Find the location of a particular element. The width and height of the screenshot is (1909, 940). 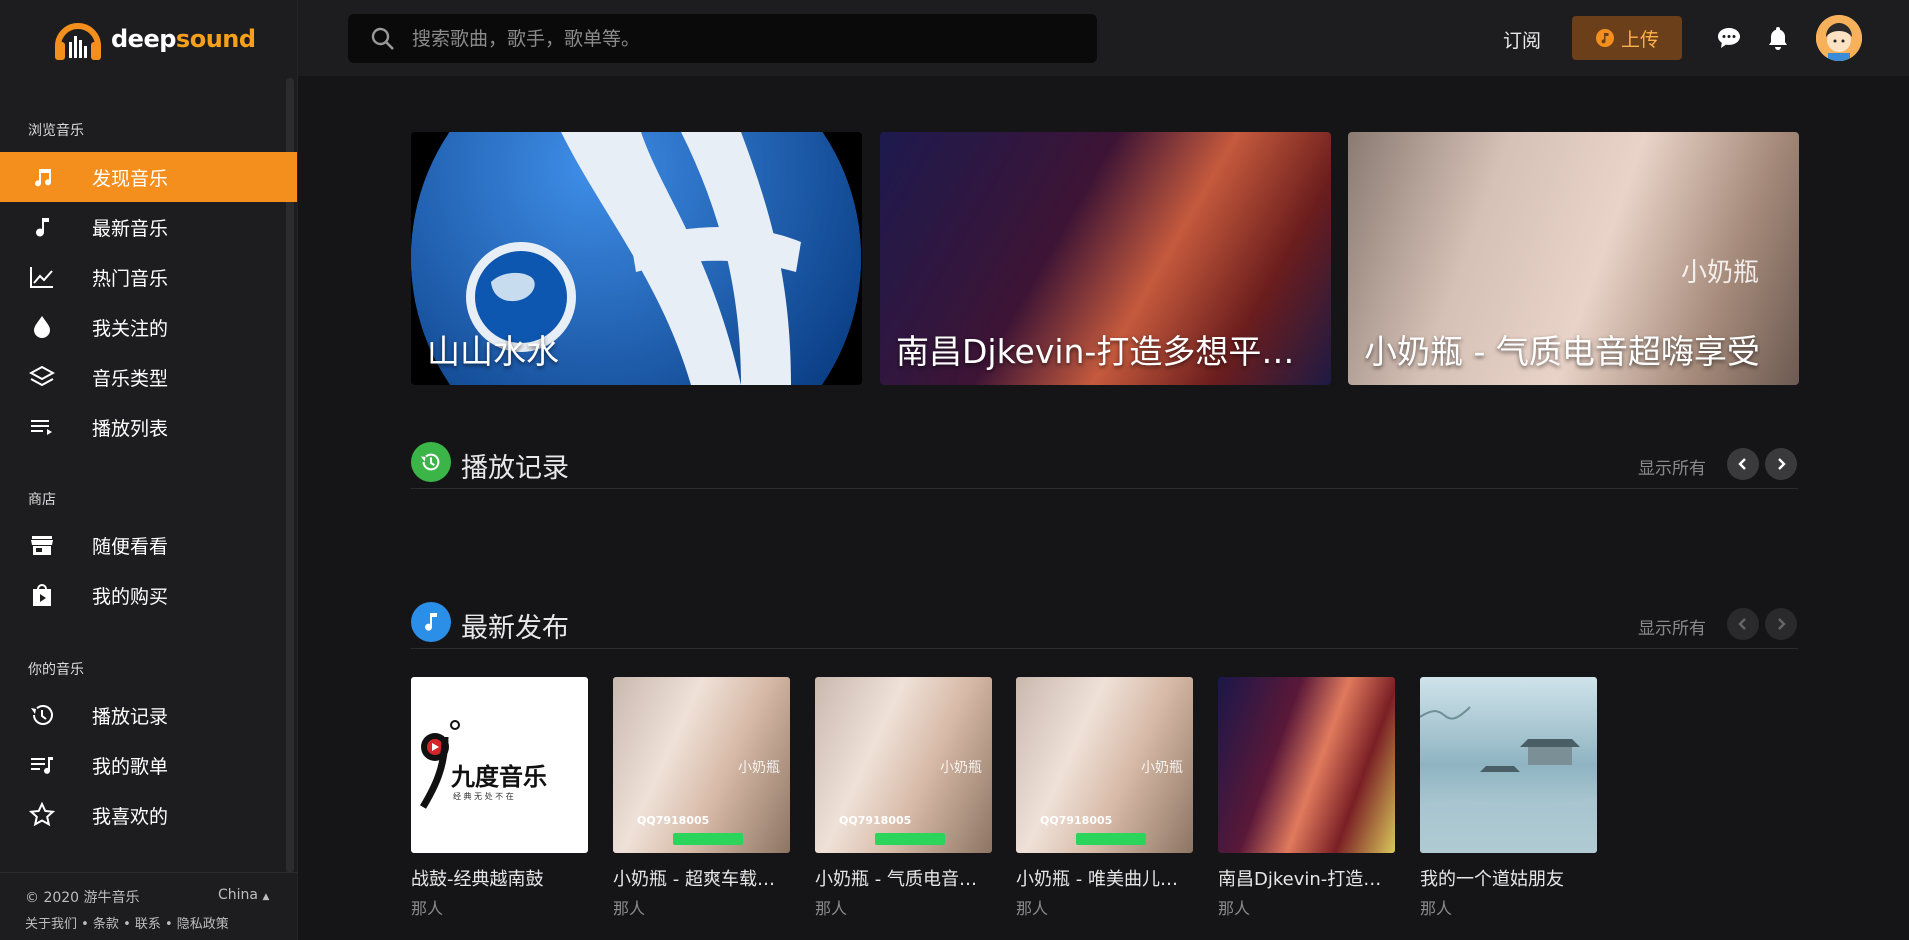

notifications-bell-icon is located at coordinates (1778, 38).